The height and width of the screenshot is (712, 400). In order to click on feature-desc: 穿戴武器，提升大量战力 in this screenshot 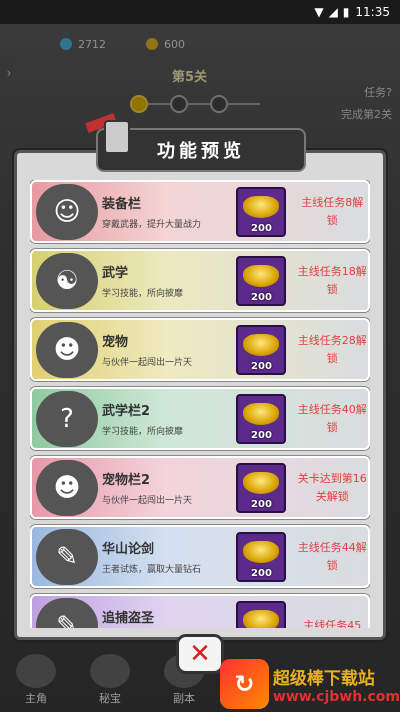, I will do `click(152, 225)`.